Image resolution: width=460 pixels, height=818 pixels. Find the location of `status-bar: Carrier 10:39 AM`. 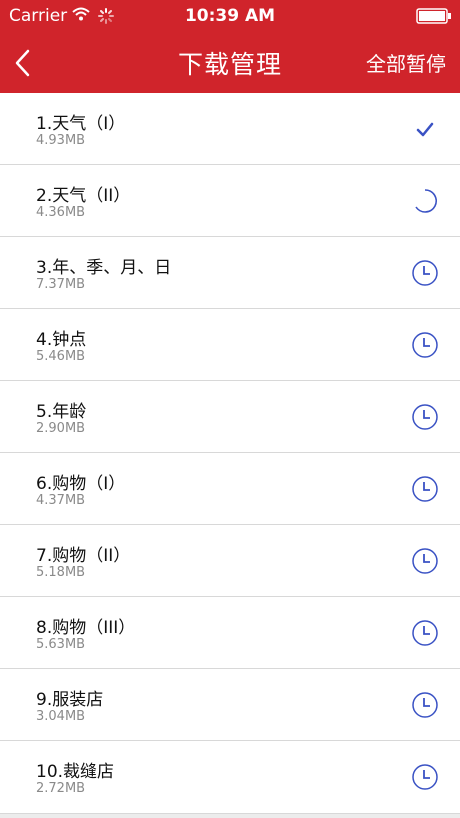

status-bar: Carrier 10:39 AM is located at coordinates (230, 16).